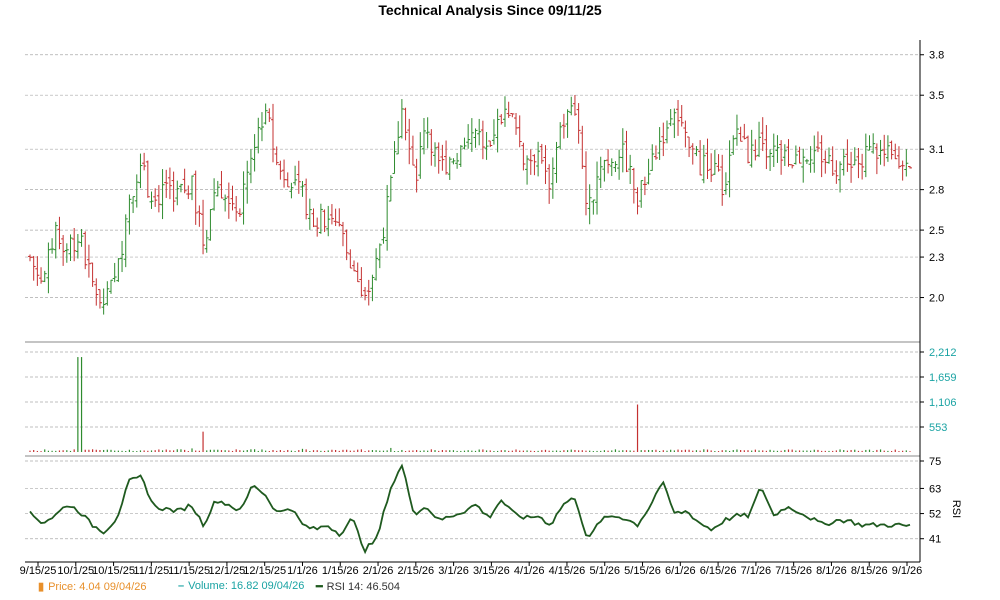  Describe the element at coordinates (936, 56) in the screenshot. I see `price-tick-label: 3.8` at that location.